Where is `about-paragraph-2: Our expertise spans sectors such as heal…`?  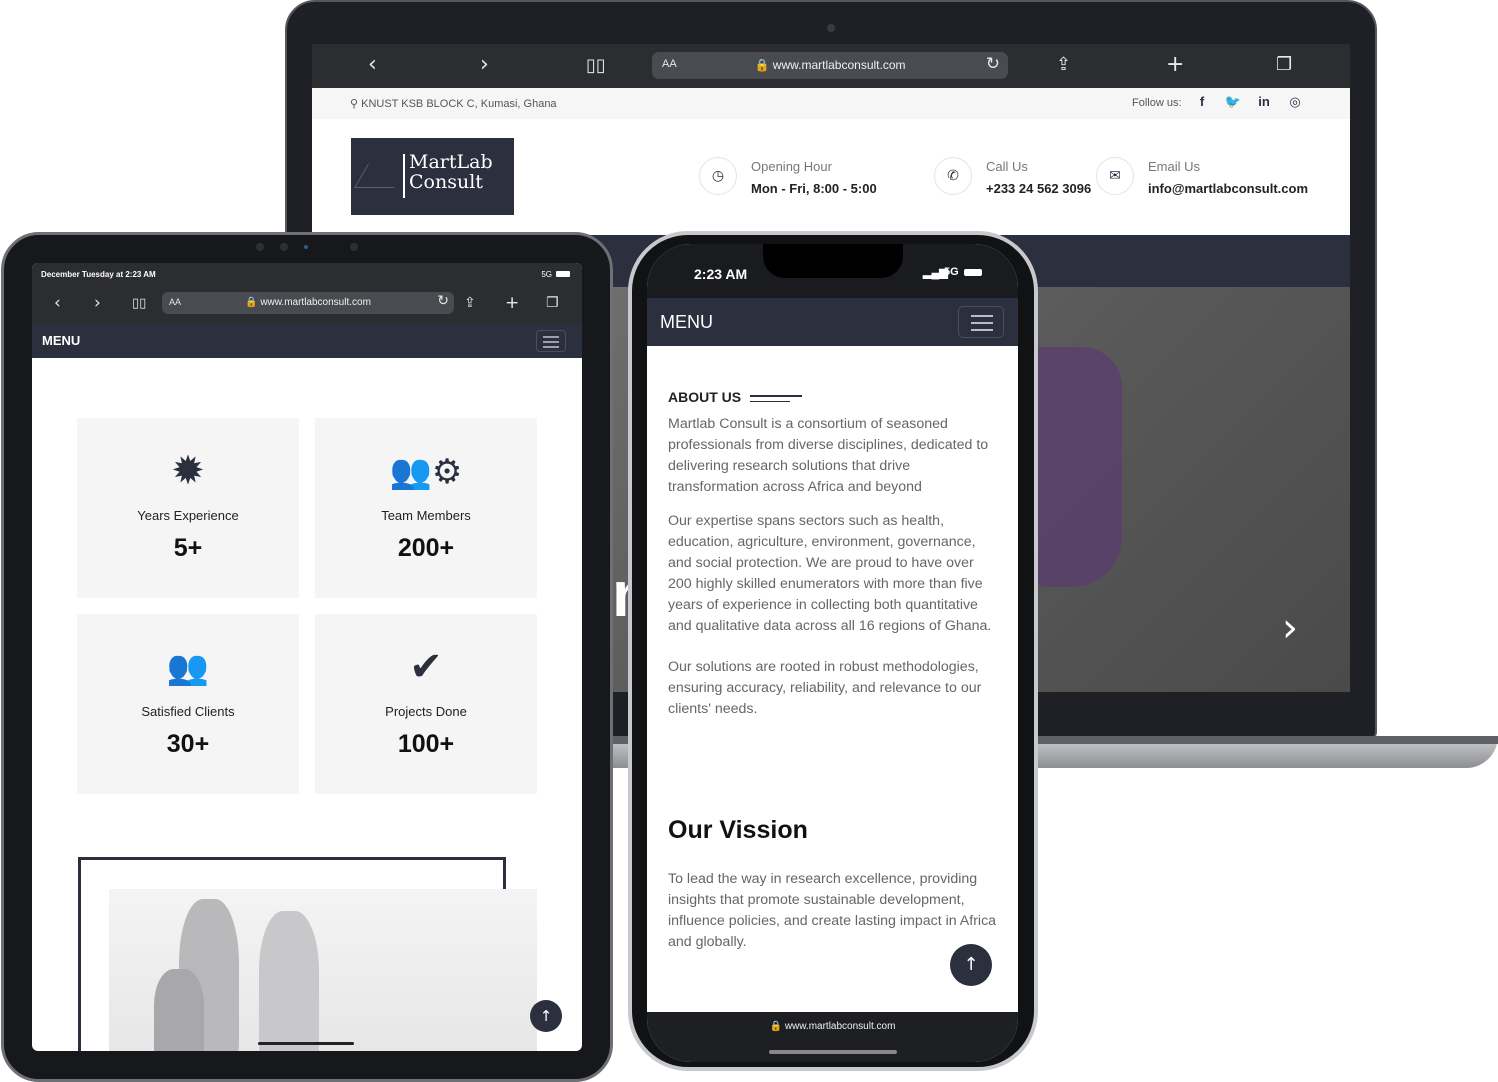
about-paragraph-2: Our expertise spans sectors such as heal… is located at coordinates (830, 573).